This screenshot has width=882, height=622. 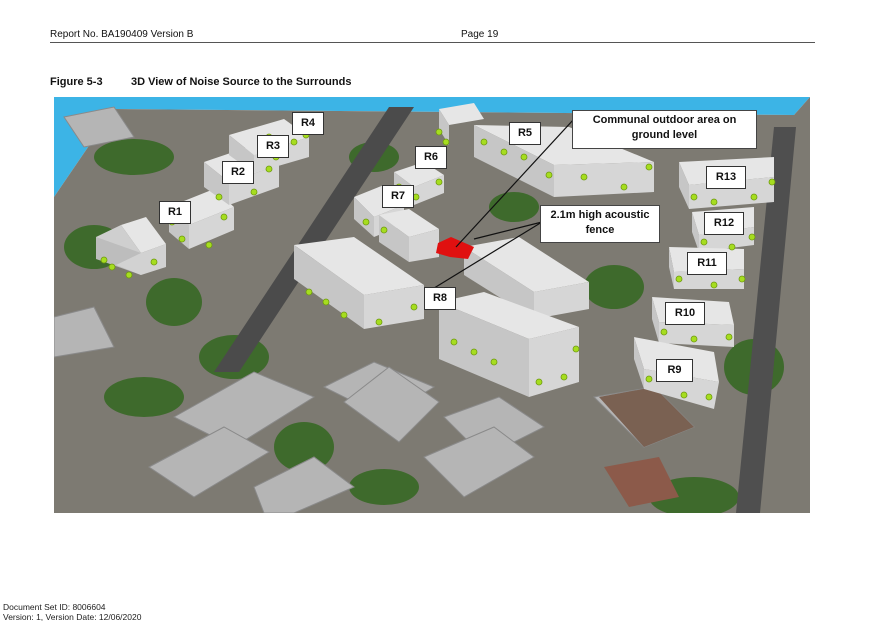 What do you see at coordinates (525, 133) in the screenshot?
I see `receiver-label-r5: R5` at bounding box center [525, 133].